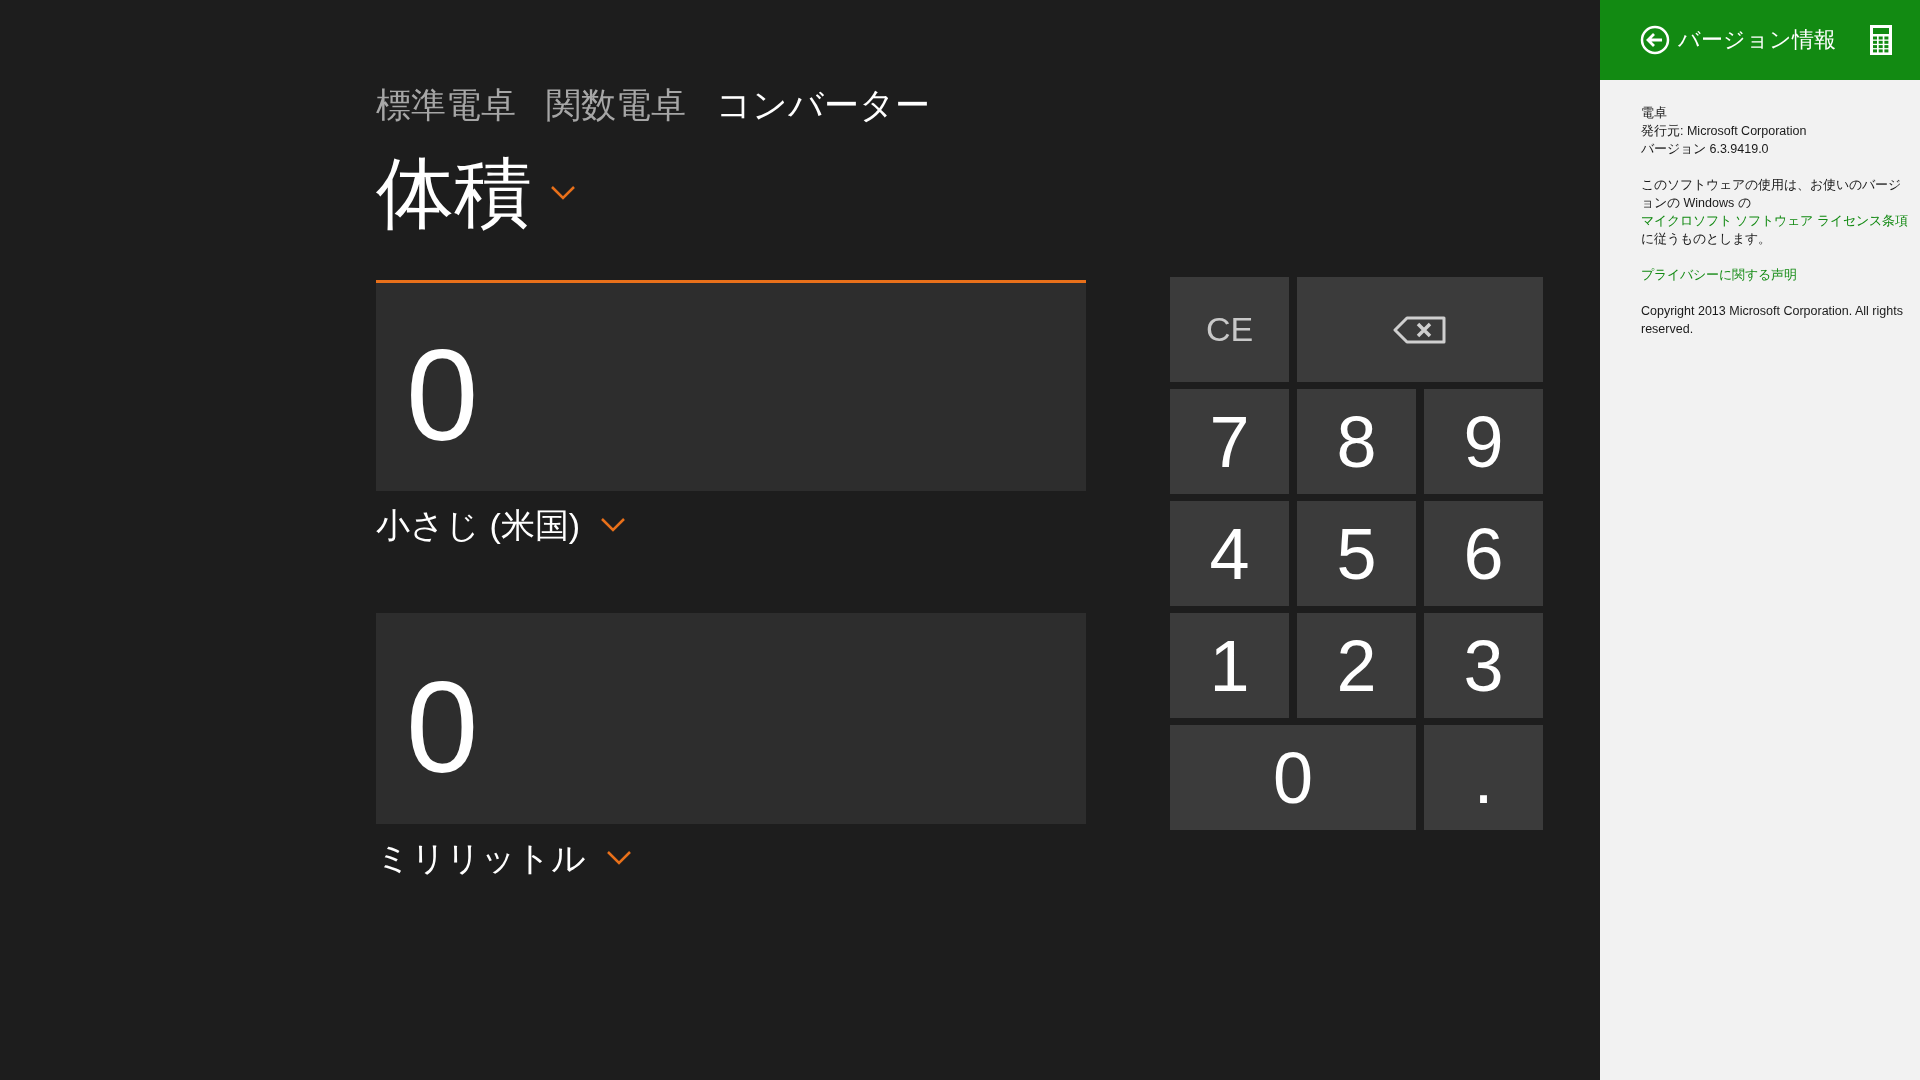 The image size is (1920, 1080). Describe the element at coordinates (1229, 553) in the screenshot. I see `keypad-key: 4` at that location.